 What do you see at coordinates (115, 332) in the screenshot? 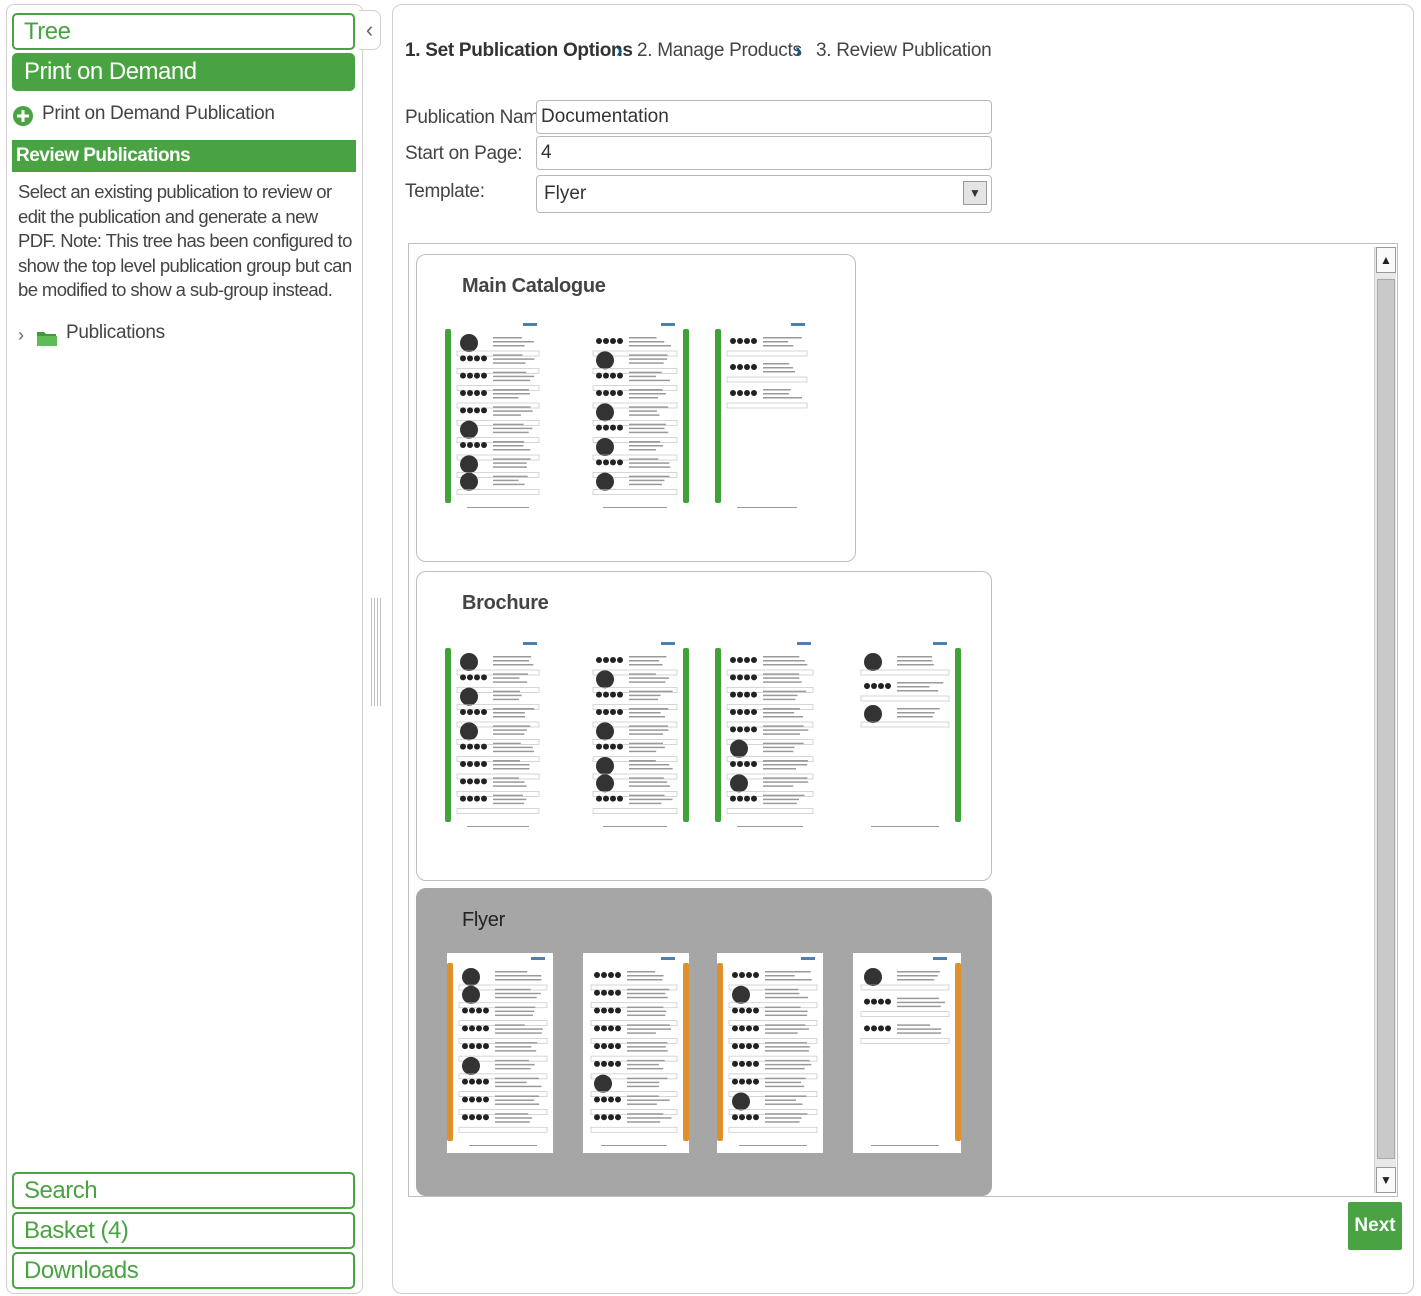
I see `tree-item-label: Publications` at bounding box center [115, 332].